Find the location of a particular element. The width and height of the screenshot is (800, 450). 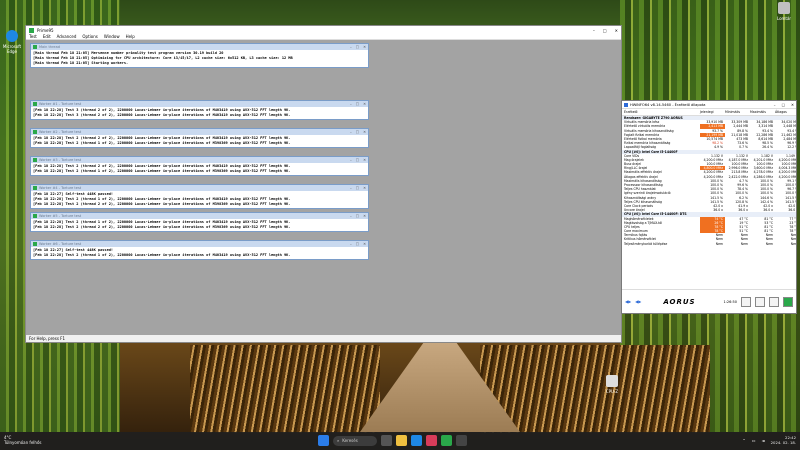

column-header: Minimális is located at coordinates (737, 112).